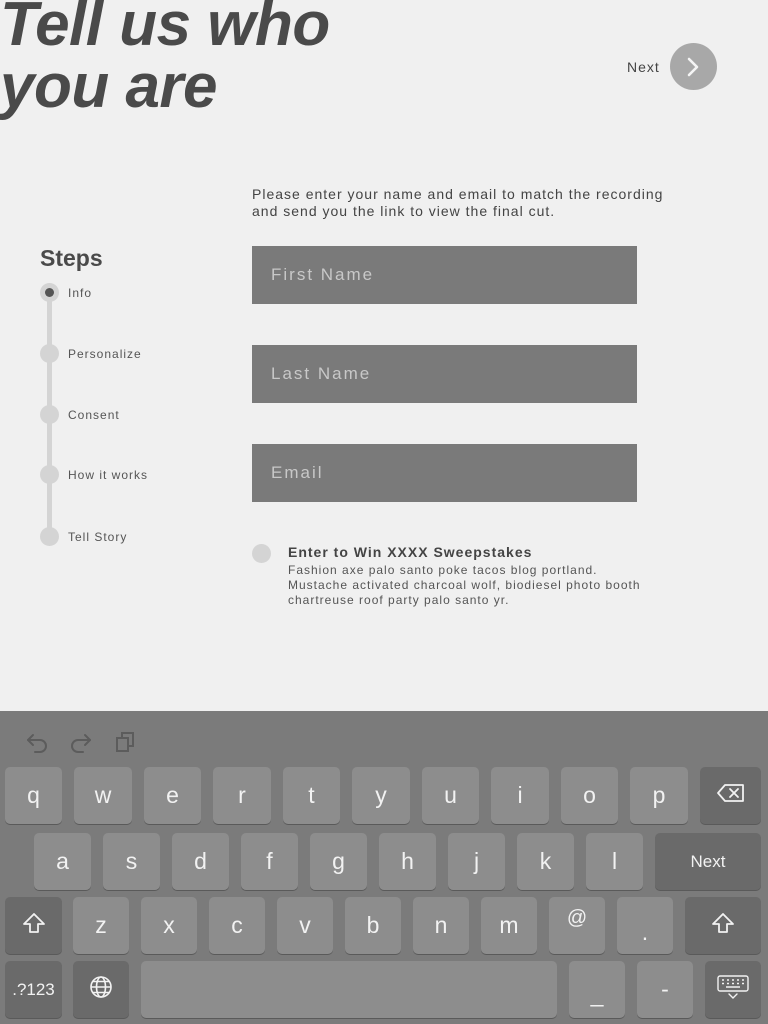 The height and width of the screenshot is (1024, 768). What do you see at coordinates (131, 861) in the screenshot?
I see `key-s: s` at bounding box center [131, 861].